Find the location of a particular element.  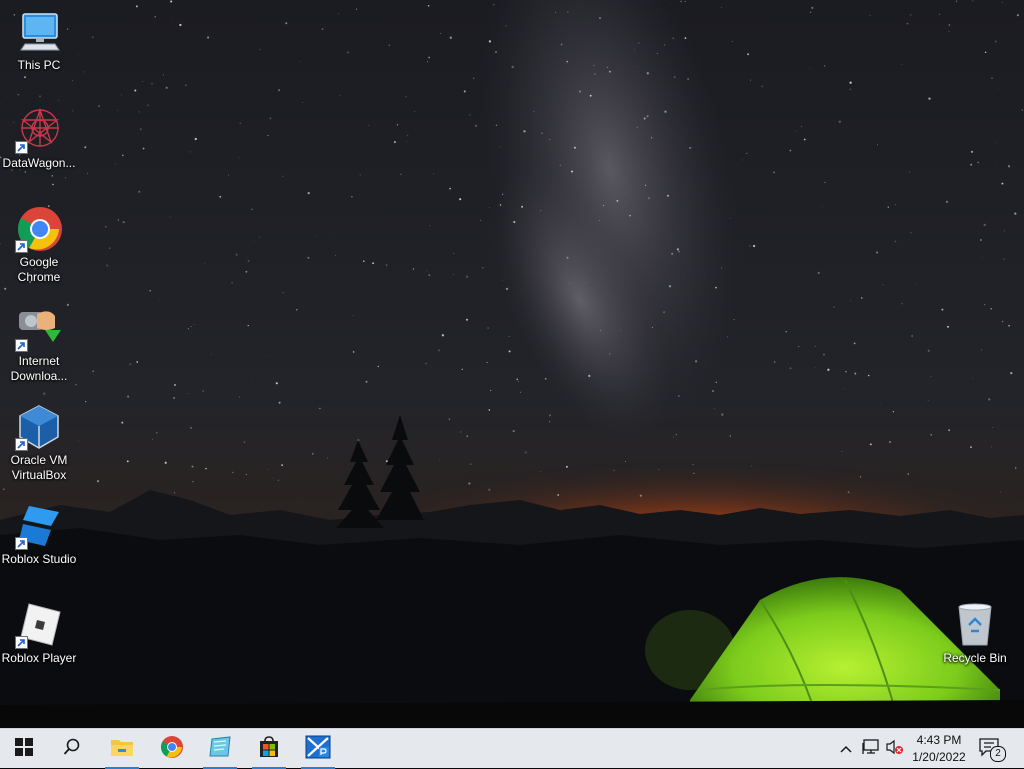

chevron-up-icon is located at coordinates (846, 749).